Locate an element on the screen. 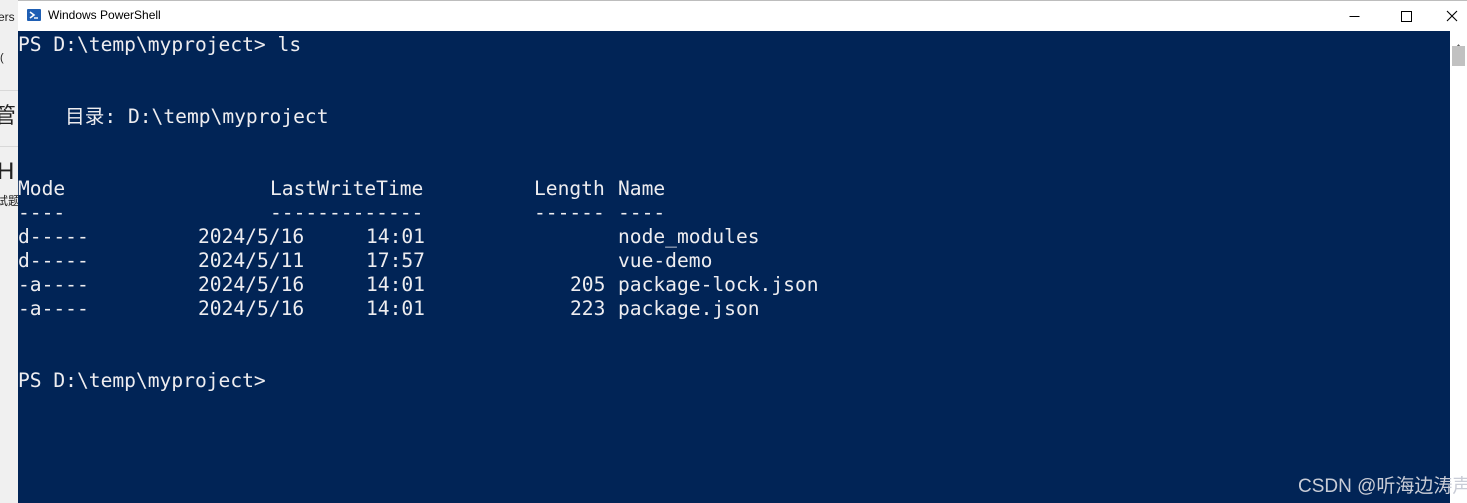  header-underline-name: ---- is located at coordinates (642, 212).